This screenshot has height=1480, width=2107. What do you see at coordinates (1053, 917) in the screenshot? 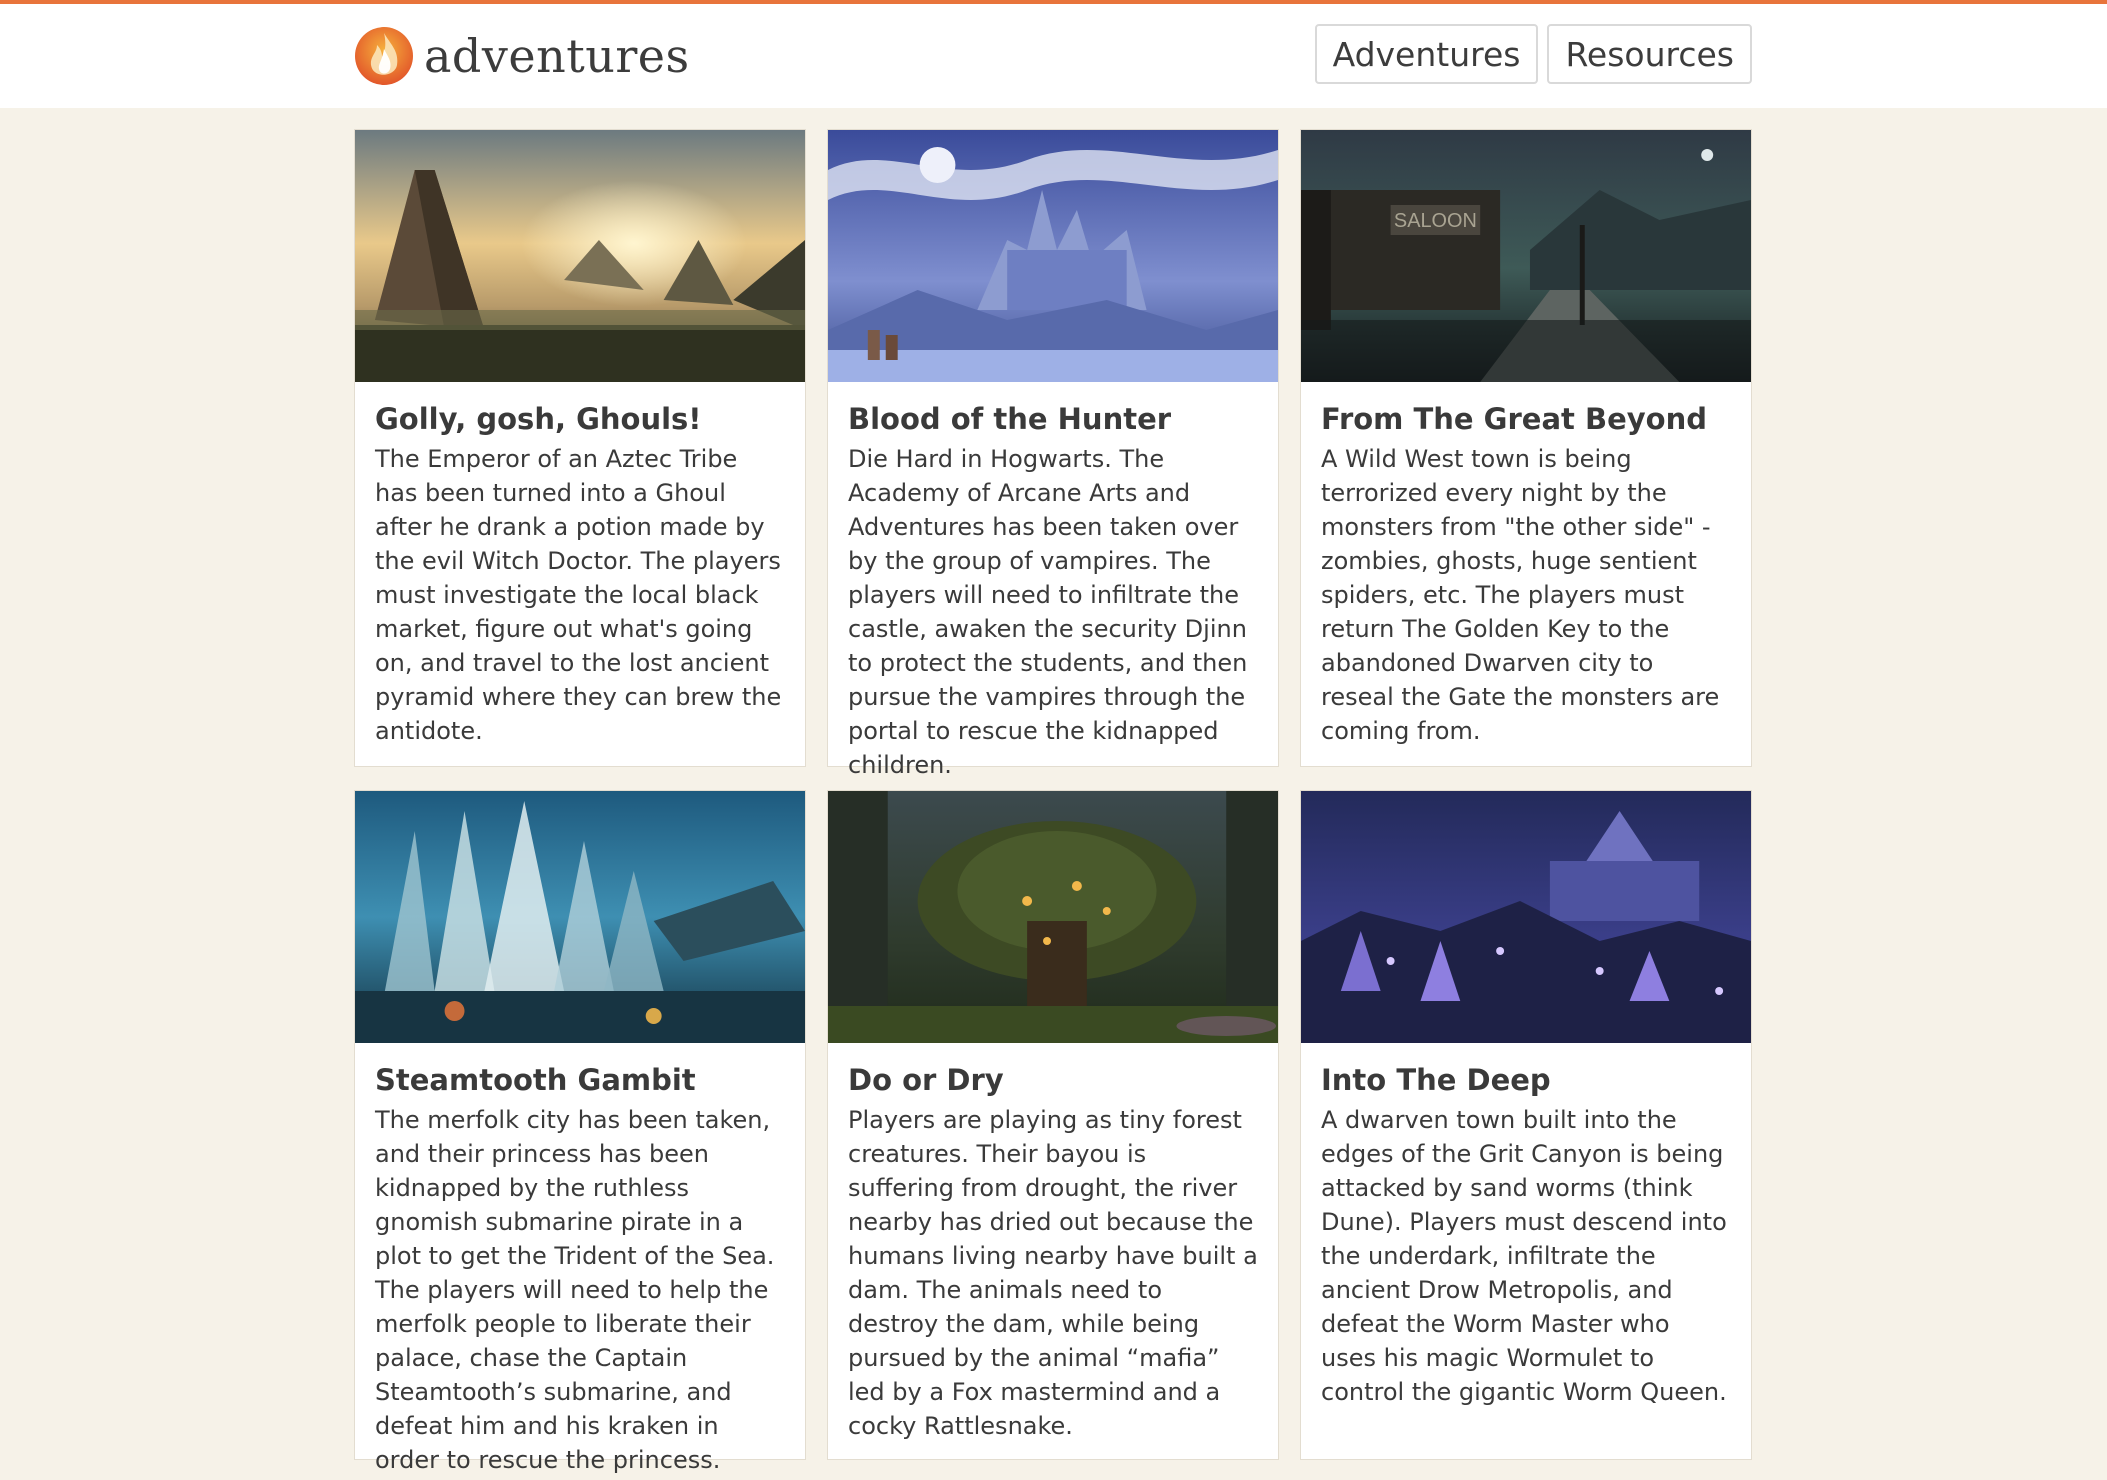
I see `adventure-image-treehouse` at bounding box center [1053, 917].